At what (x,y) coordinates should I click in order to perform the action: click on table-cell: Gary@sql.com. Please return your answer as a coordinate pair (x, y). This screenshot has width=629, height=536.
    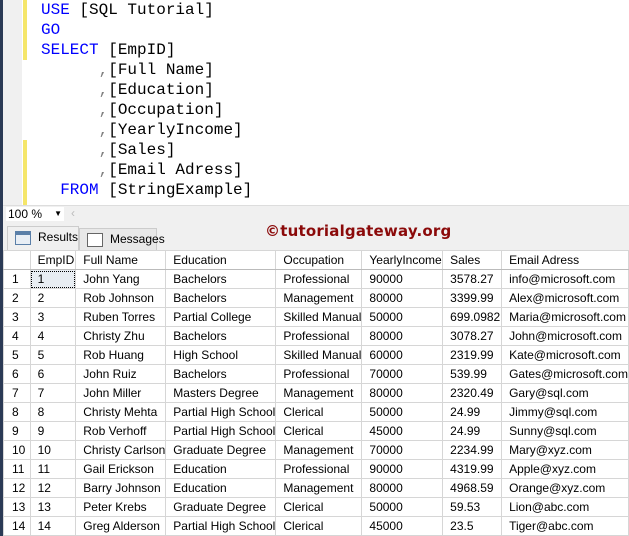
    Looking at the image, I should click on (565, 393).